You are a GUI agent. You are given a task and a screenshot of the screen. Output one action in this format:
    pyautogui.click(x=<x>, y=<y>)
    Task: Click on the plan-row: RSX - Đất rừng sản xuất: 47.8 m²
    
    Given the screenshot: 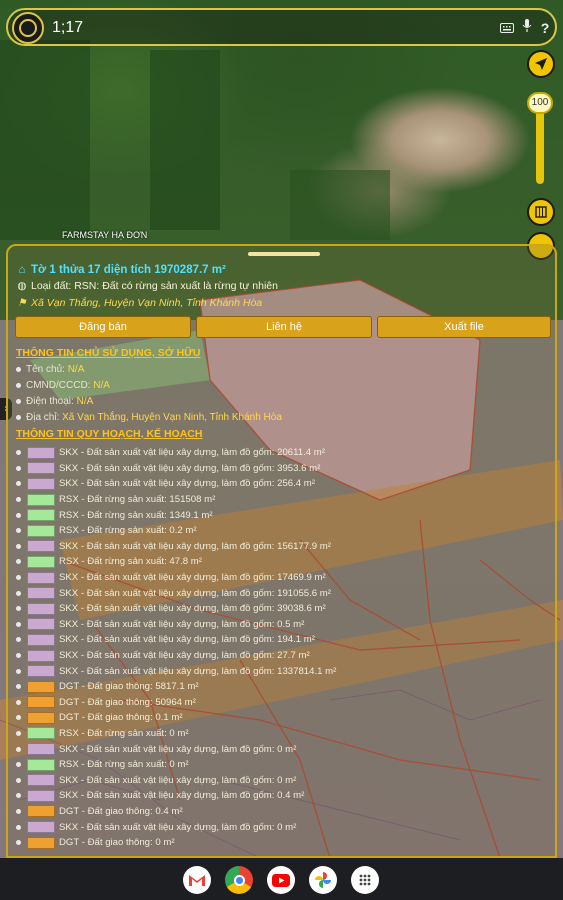 What is the action you would take?
    pyautogui.click(x=281, y=562)
    